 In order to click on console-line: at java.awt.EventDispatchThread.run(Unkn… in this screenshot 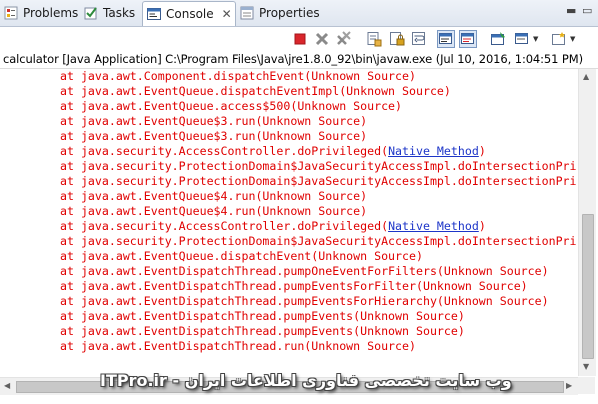, I will do `click(238, 346)`.